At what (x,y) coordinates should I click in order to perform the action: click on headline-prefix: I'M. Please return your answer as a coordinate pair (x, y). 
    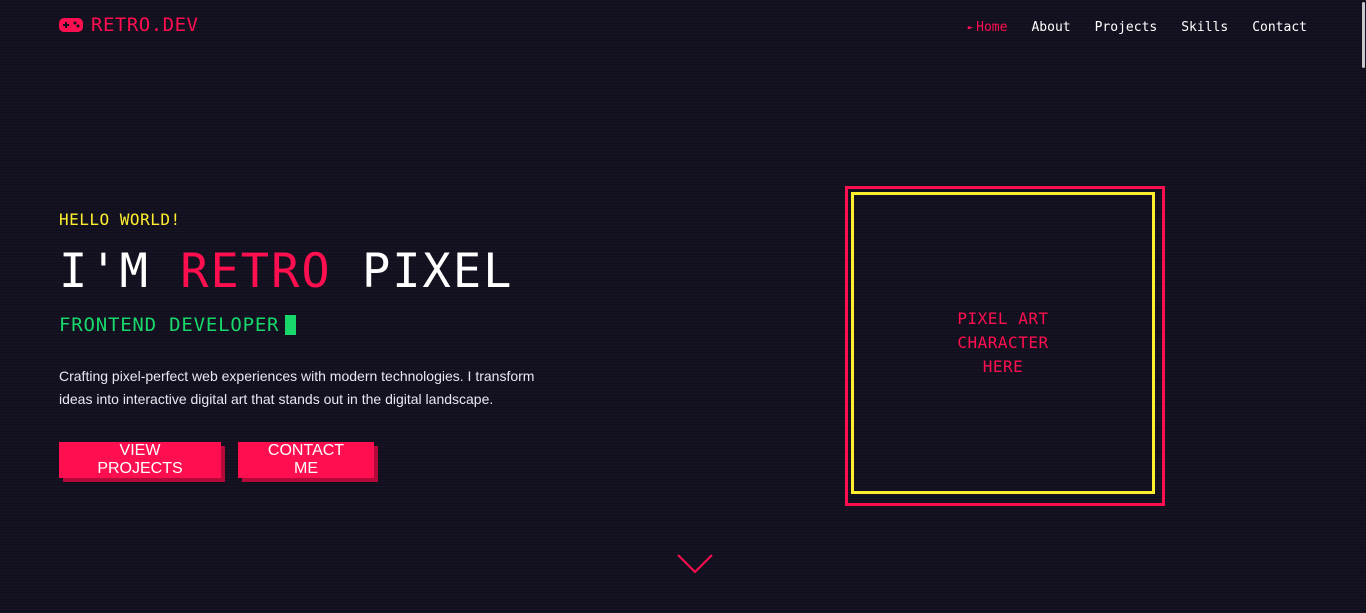
    Looking at the image, I should click on (104, 271).